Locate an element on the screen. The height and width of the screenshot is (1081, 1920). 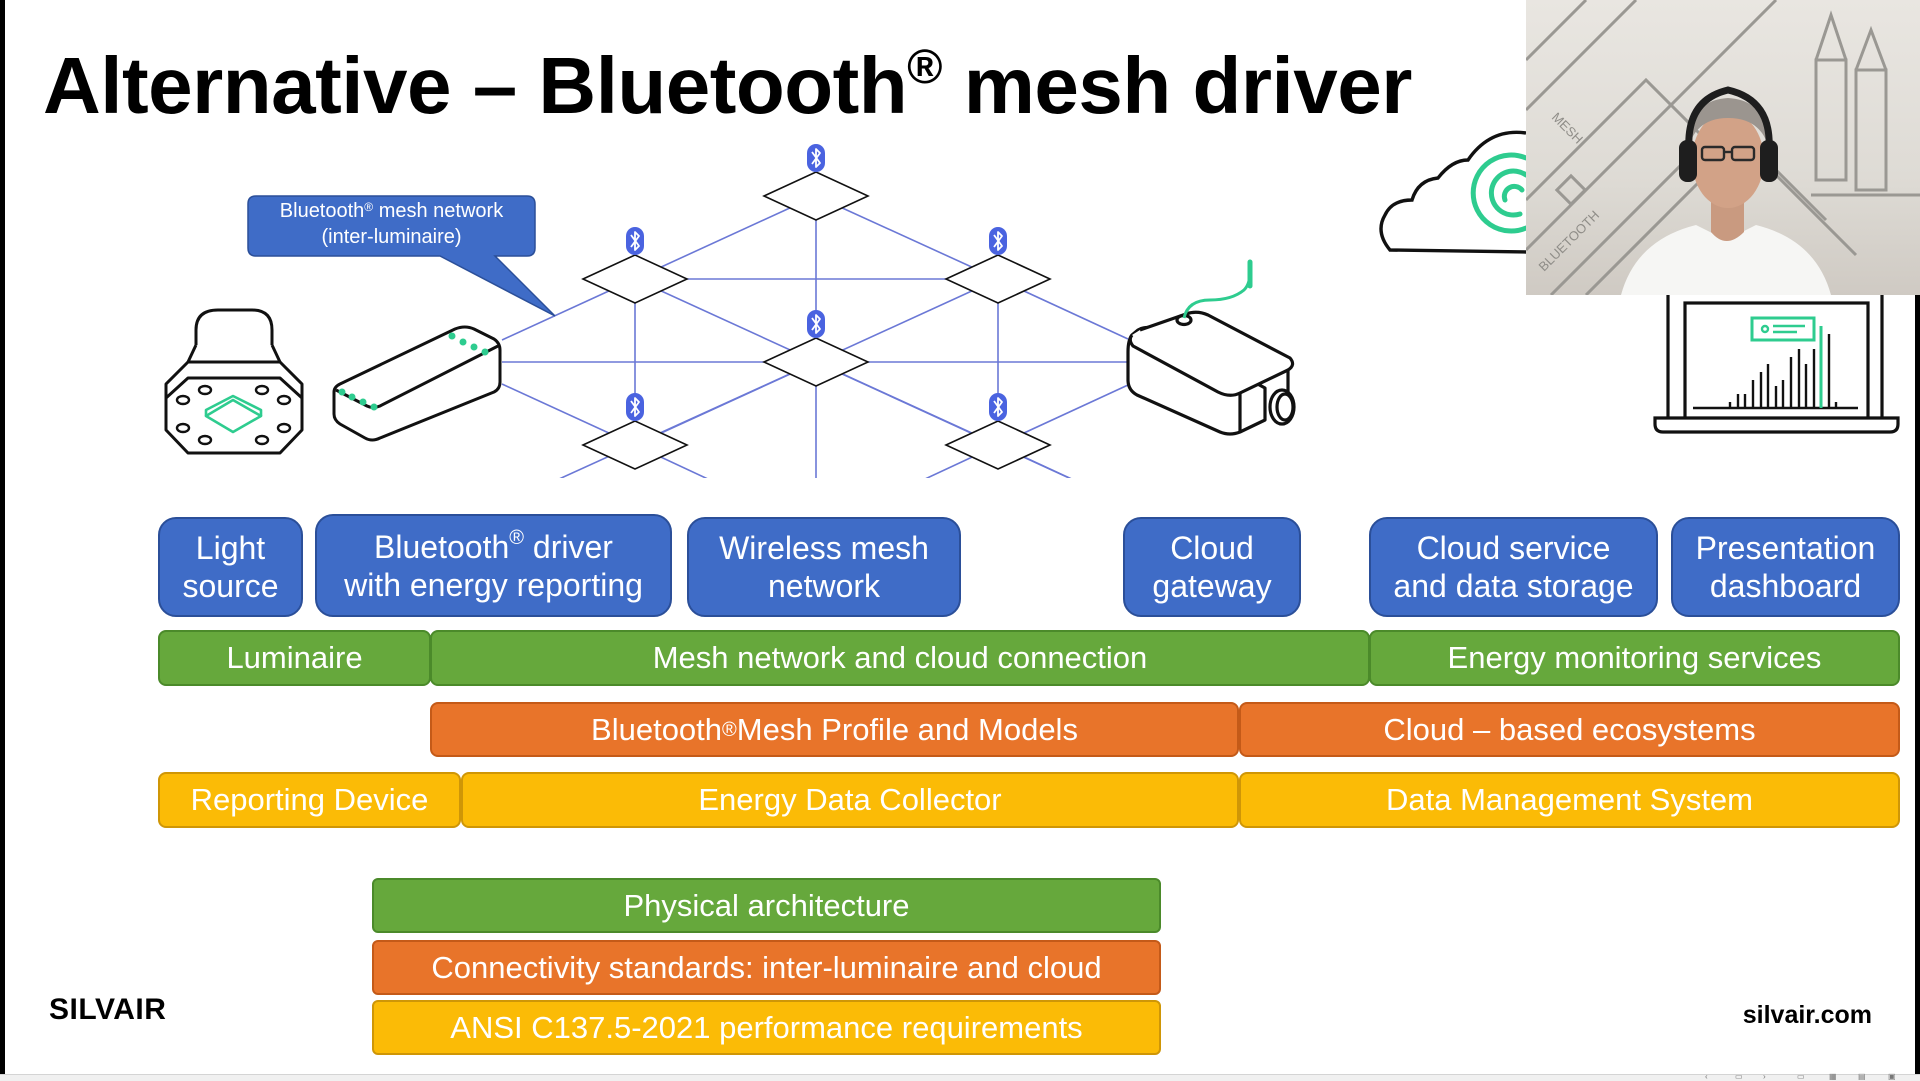
layer-cloud-ecosystems: Cloud – based ecosystems is located at coordinates (1569, 729).